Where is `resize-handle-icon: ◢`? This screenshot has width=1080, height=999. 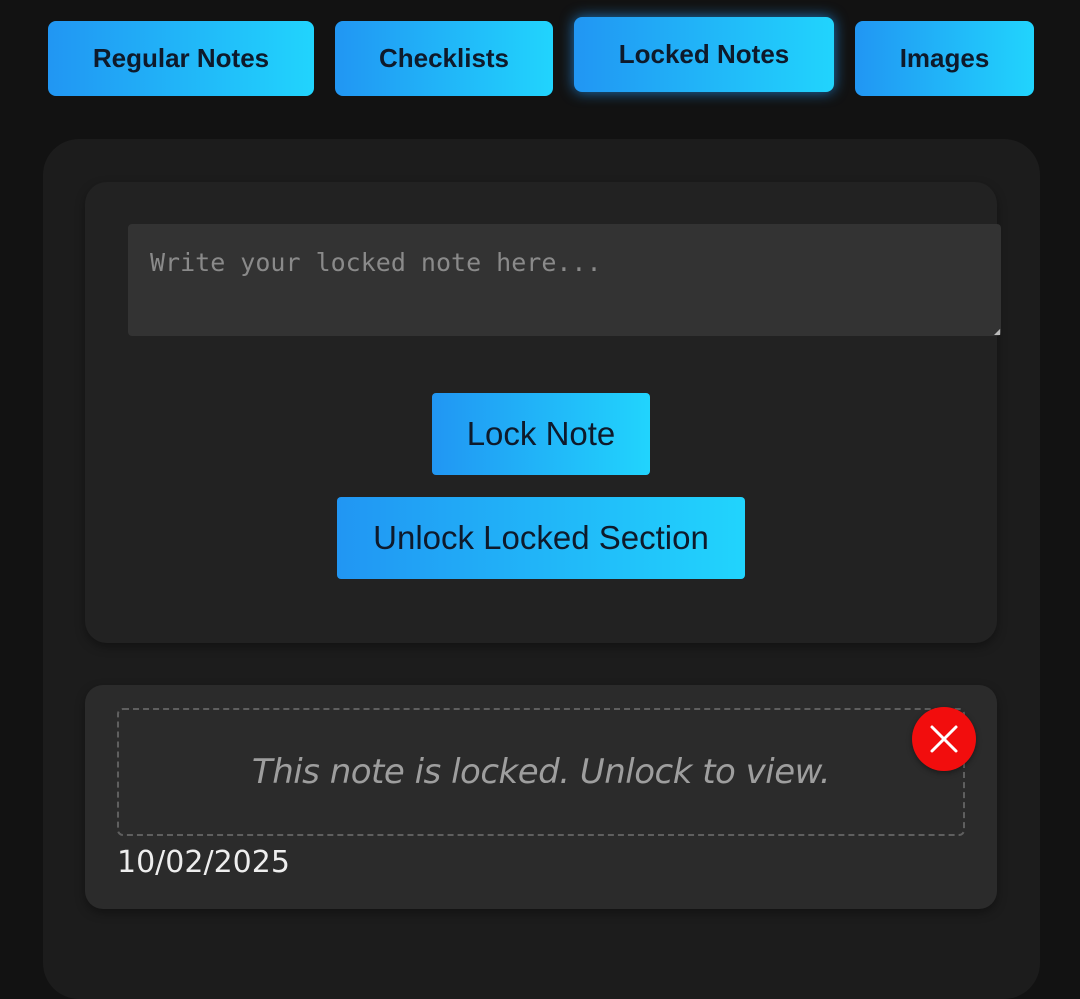
resize-handle-icon: ◢ is located at coordinates (997, 332).